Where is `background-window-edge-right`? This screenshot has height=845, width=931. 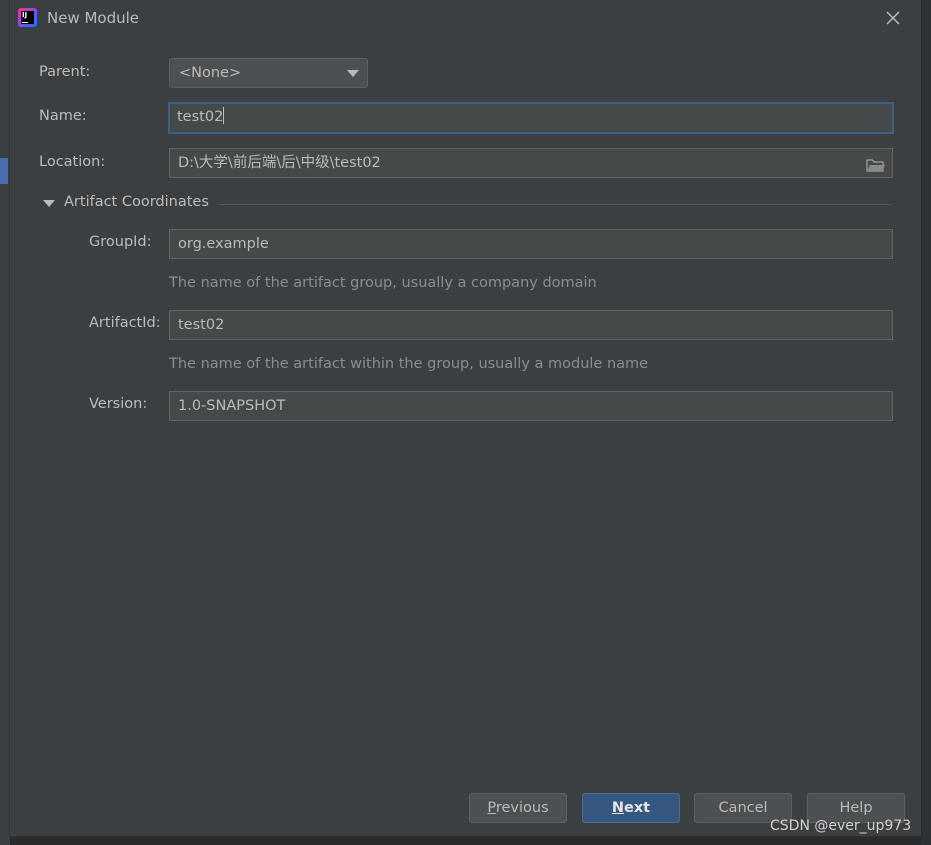 background-window-edge-right is located at coordinates (926, 422).